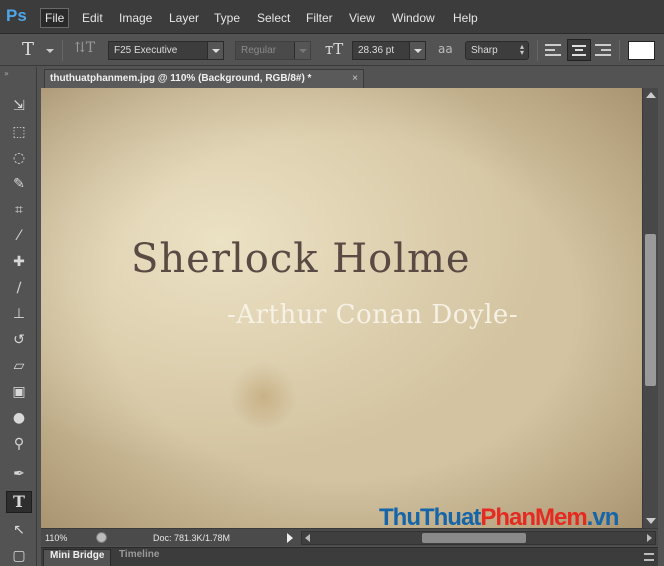 This screenshot has height=566, width=664. What do you see at coordinates (19, 530) in the screenshot?
I see `path-select-tool-icon: ↖` at bounding box center [19, 530].